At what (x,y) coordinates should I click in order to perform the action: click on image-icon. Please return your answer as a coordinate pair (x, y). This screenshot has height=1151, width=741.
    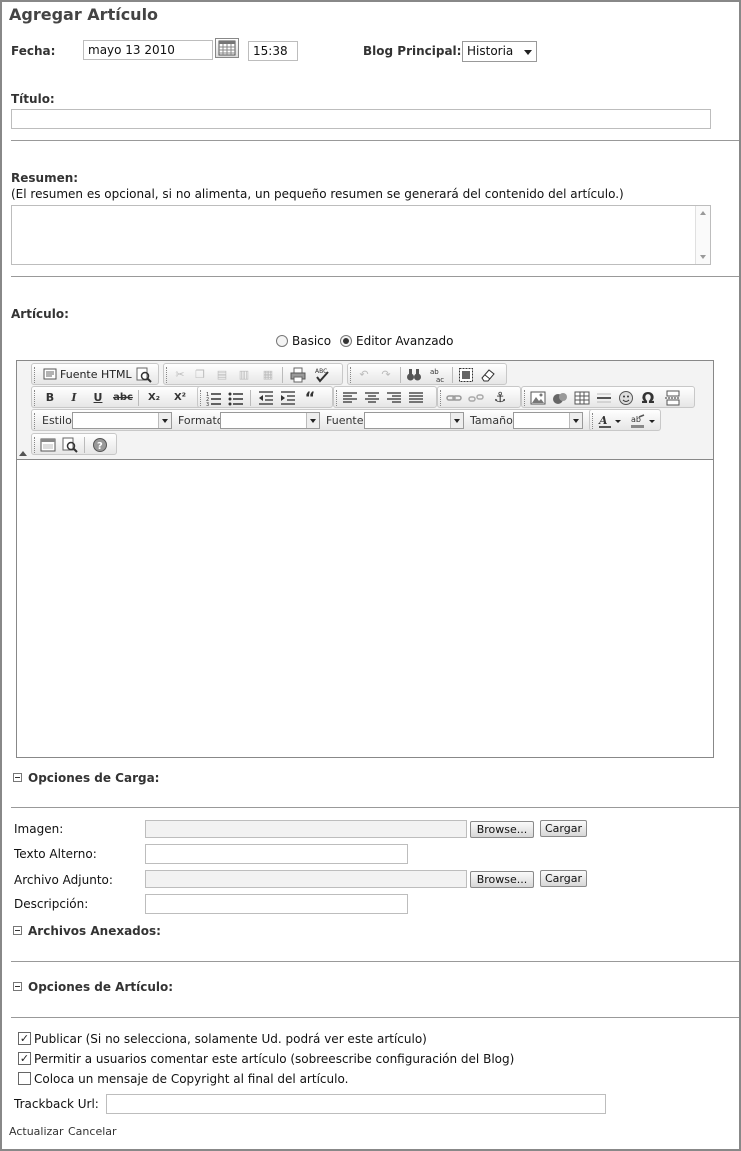
    Looking at the image, I should click on (538, 398).